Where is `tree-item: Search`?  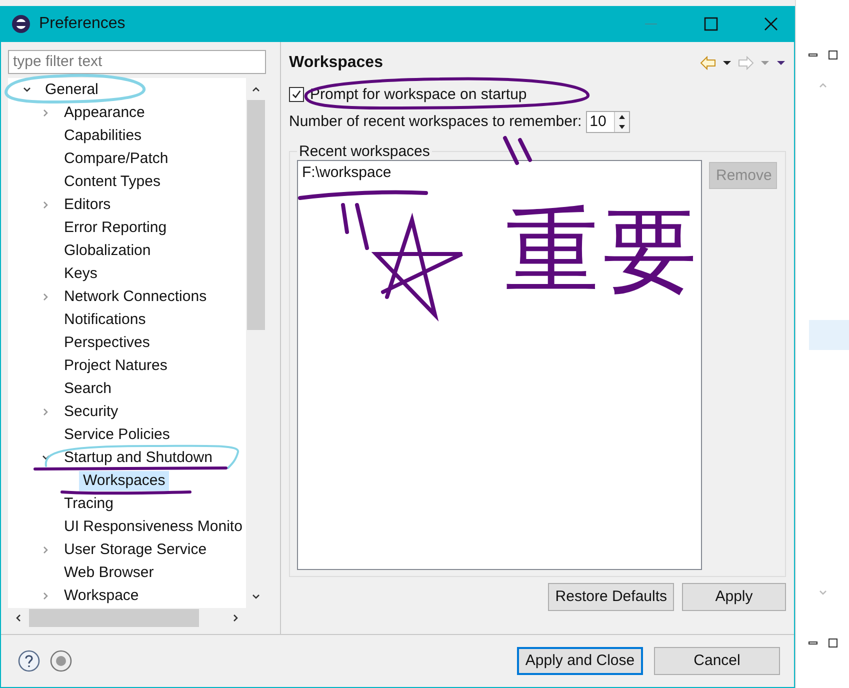 tree-item: Search is located at coordinates (88, 389).